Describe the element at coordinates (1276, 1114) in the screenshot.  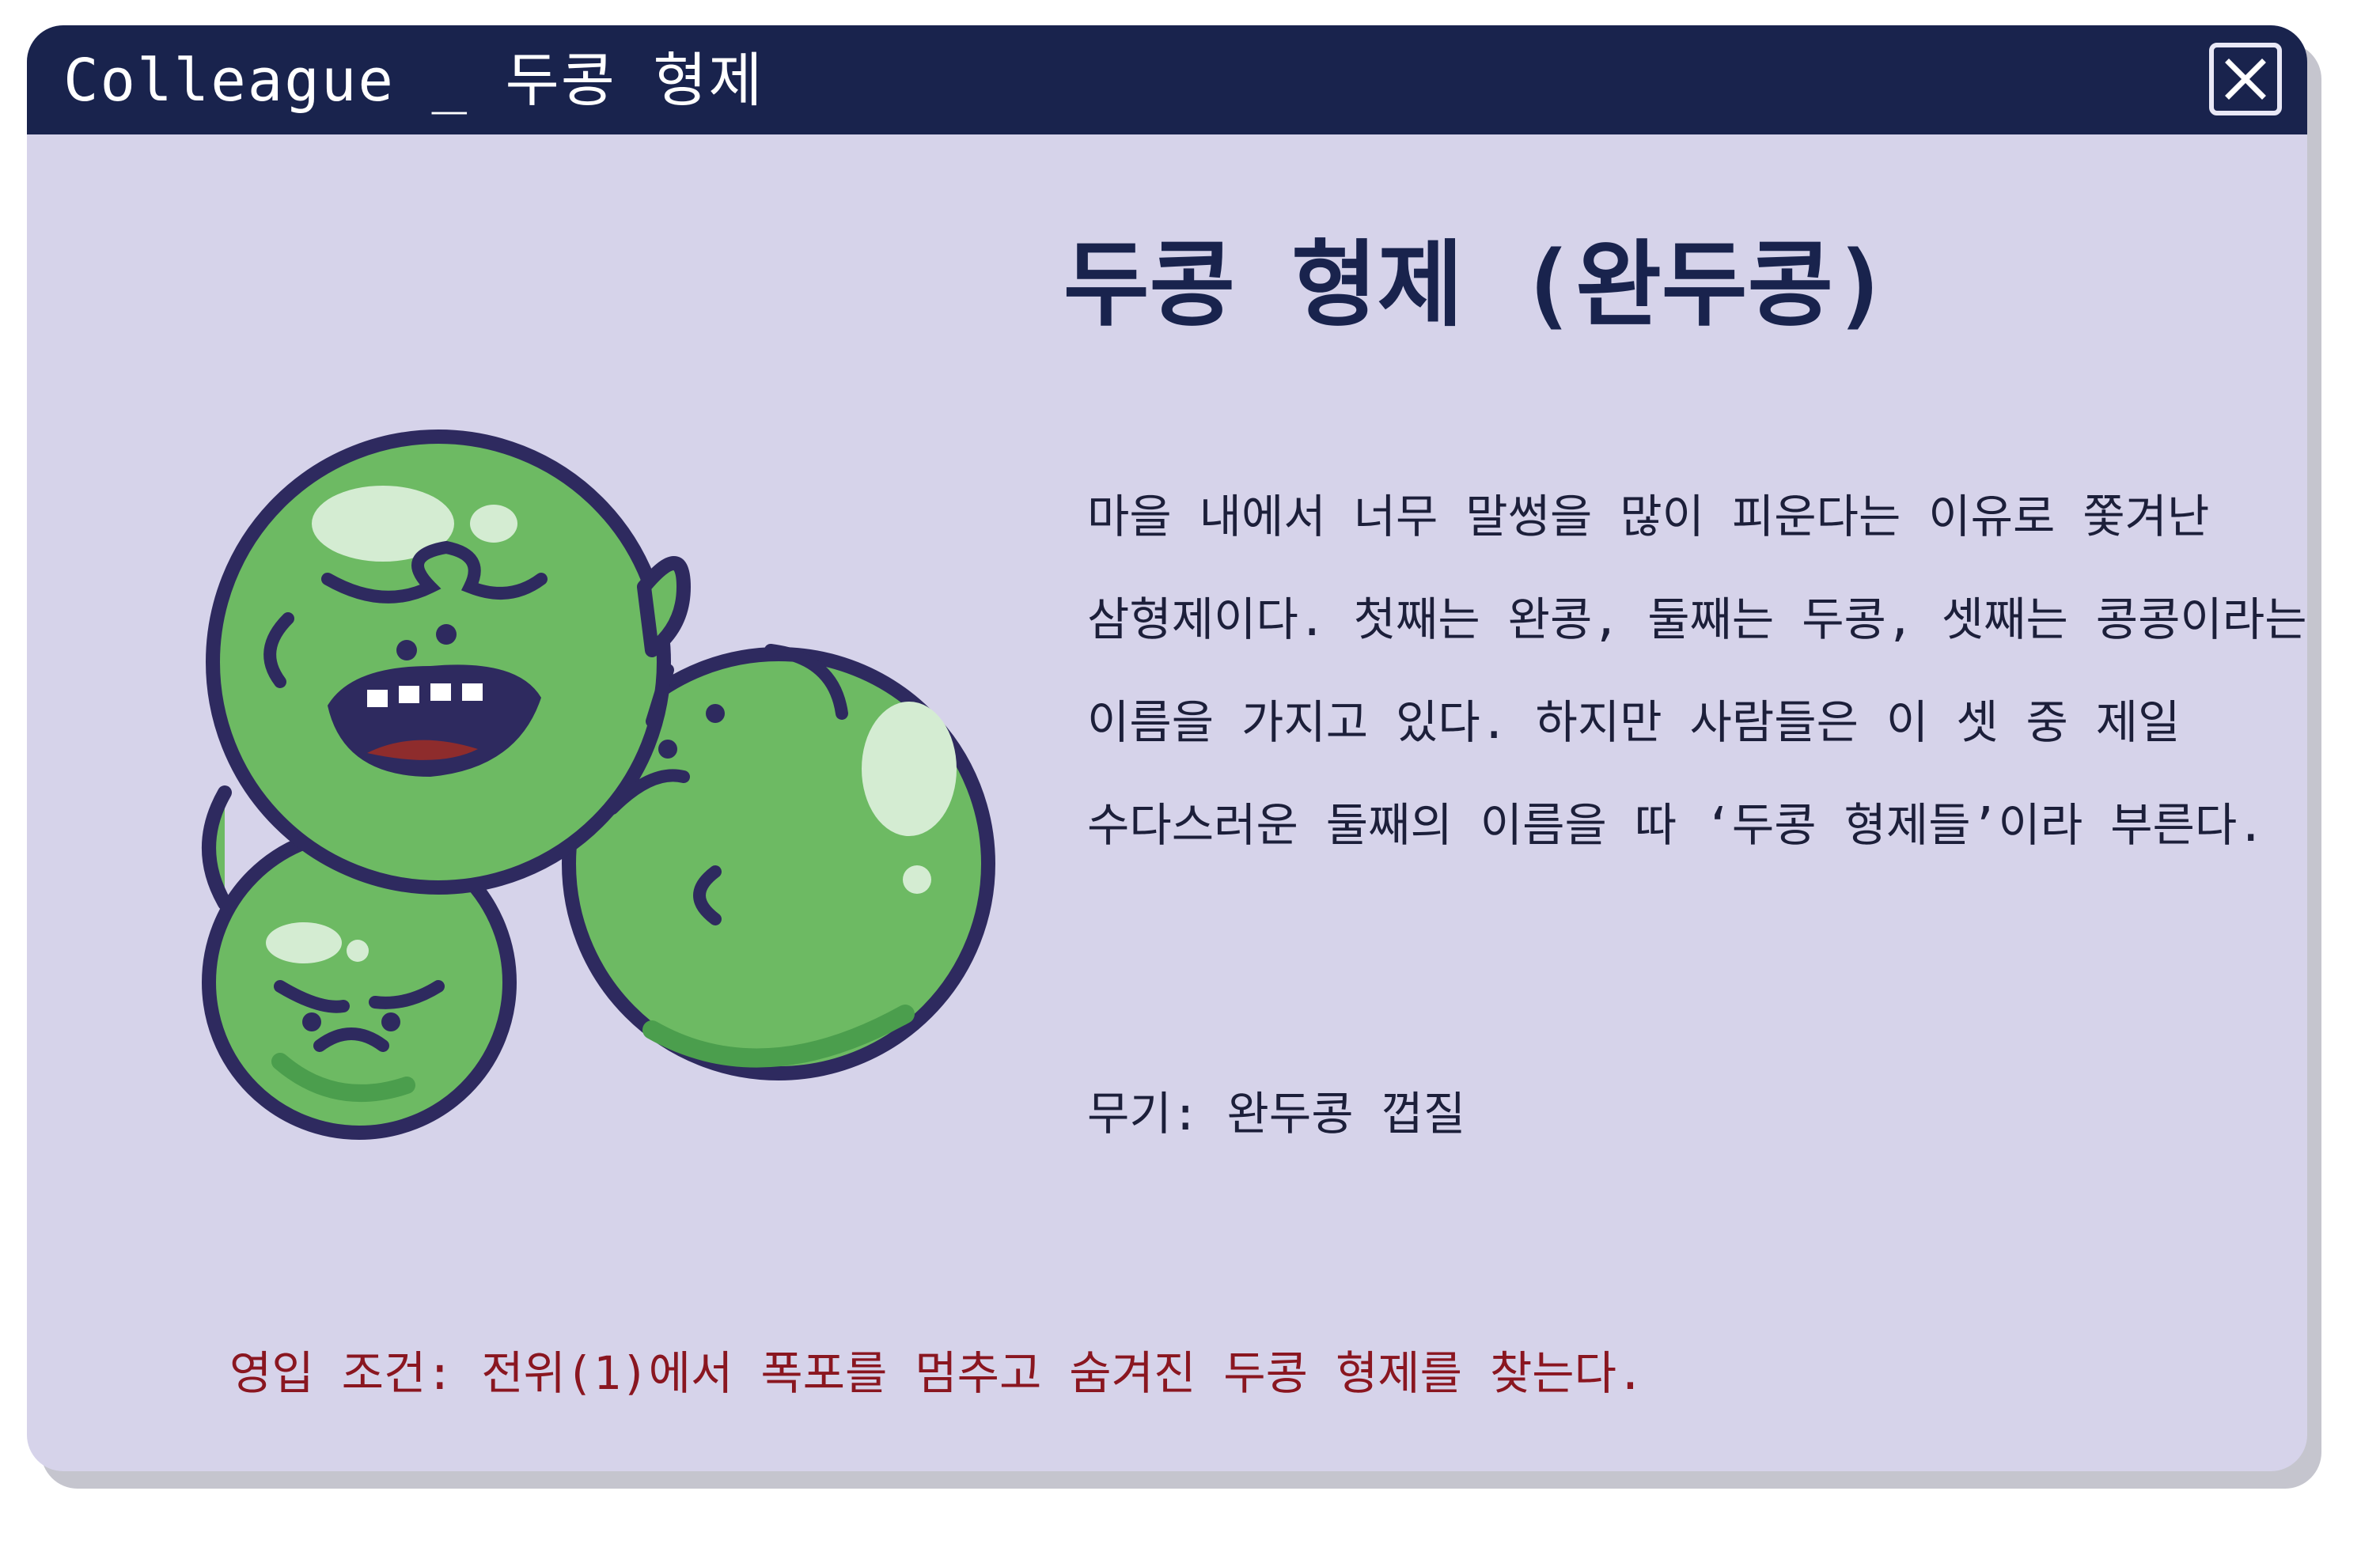
I see `weapon-text: 무기: 완두콩 껍질` at that location.